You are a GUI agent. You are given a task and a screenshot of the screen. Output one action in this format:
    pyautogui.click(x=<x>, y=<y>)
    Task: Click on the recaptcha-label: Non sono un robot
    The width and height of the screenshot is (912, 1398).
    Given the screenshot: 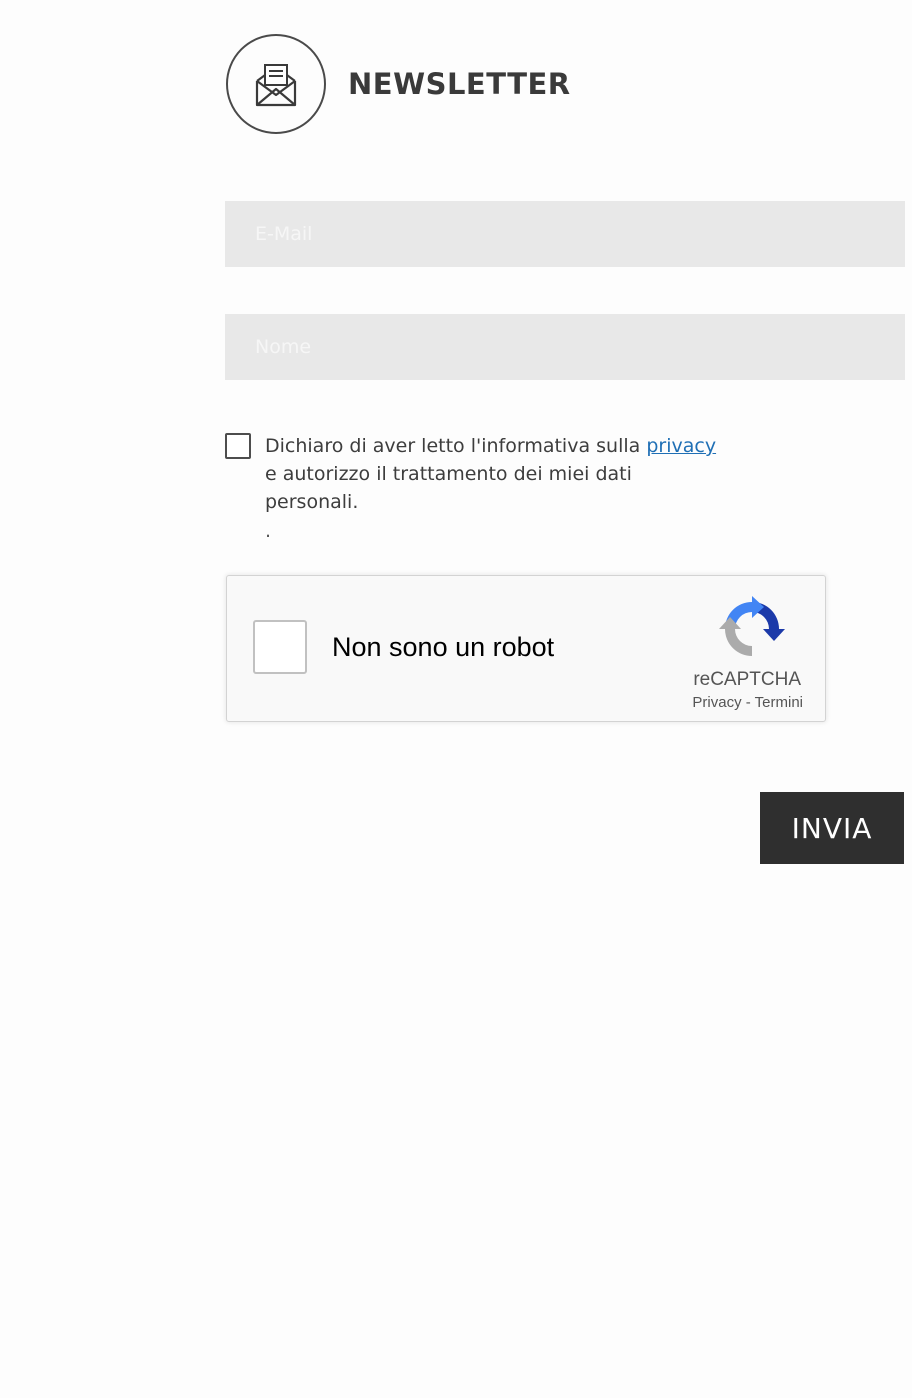 What is the action you would take?
    pyautogui.click(x=443, y=647)
    